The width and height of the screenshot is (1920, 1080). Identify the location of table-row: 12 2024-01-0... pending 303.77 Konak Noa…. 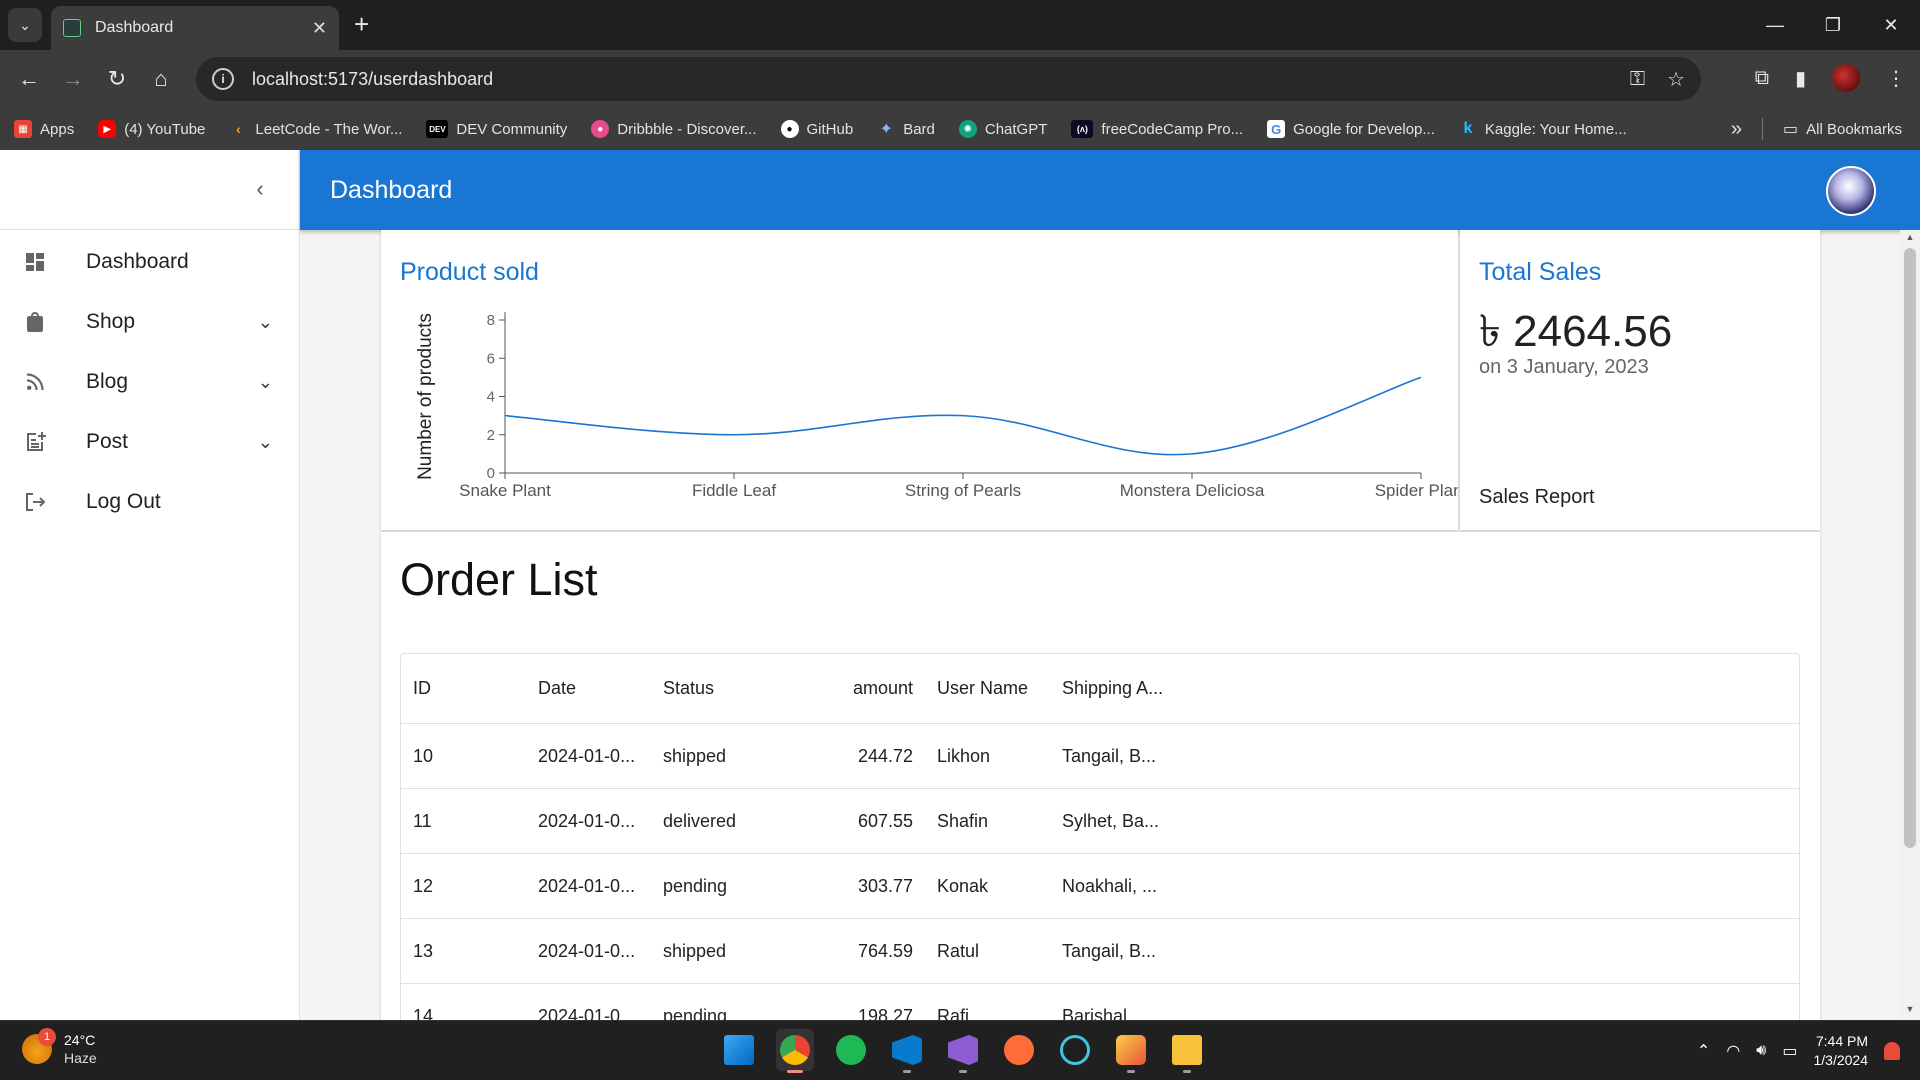
(1100, 886).